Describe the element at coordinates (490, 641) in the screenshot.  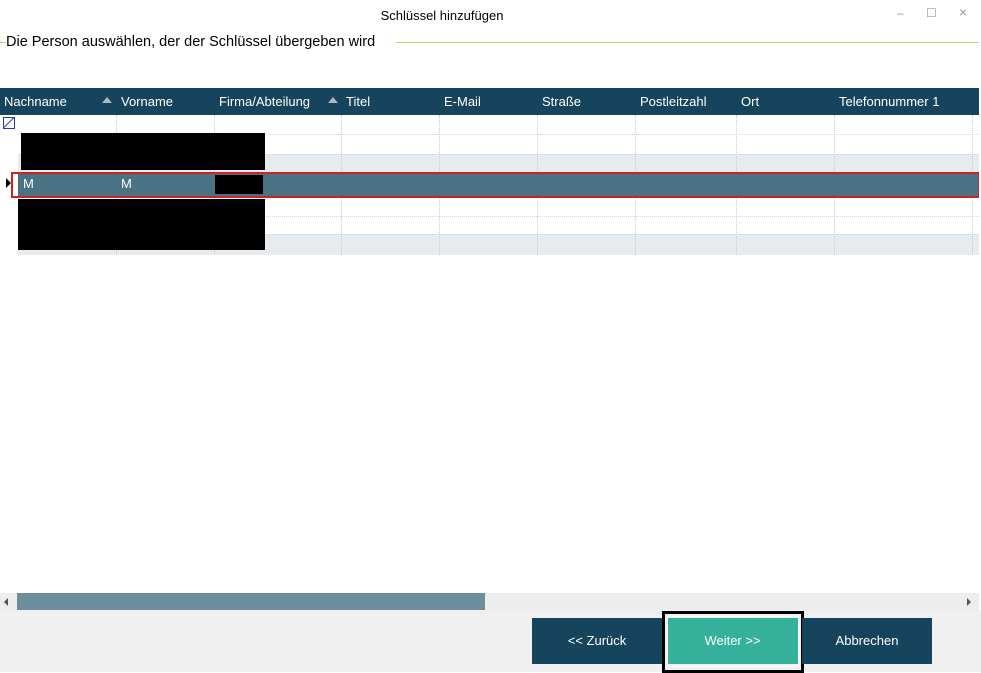
I see `footer-bar: << Zurück Weiter >> Abbrechen` at that location.